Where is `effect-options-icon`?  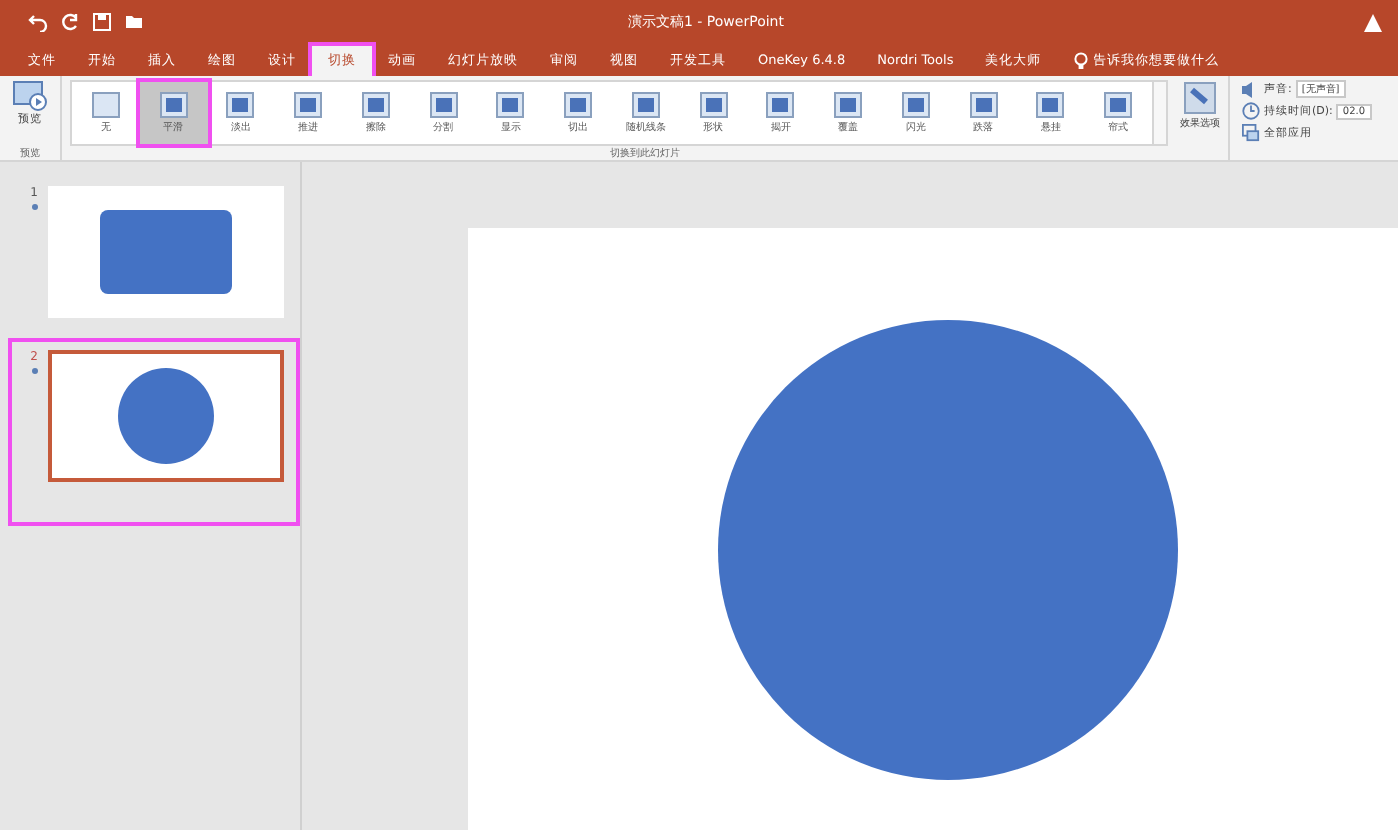 effect-options-icon is located at coordinates (1200, 98).